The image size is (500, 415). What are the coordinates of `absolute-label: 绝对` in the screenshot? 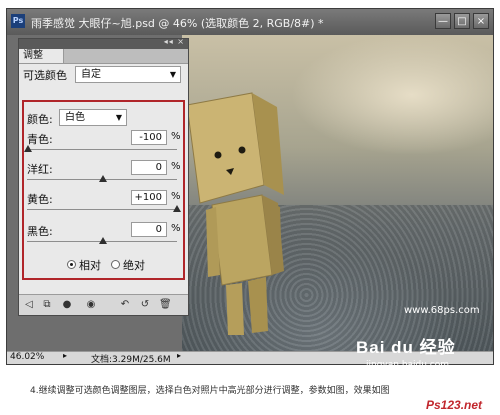 It's located at (134, 265).